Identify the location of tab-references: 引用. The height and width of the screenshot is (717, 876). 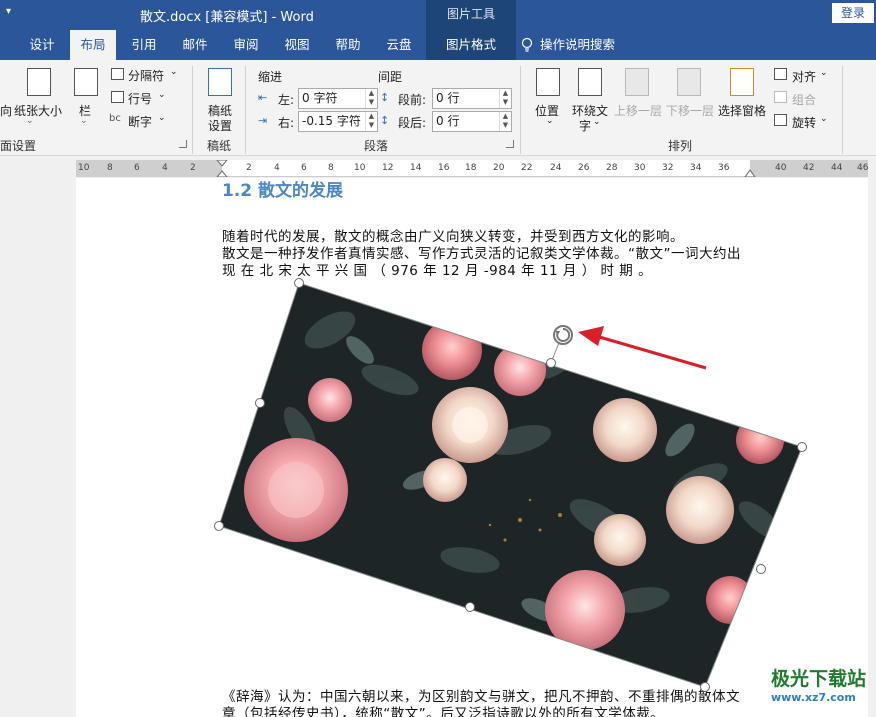
(144, 45).